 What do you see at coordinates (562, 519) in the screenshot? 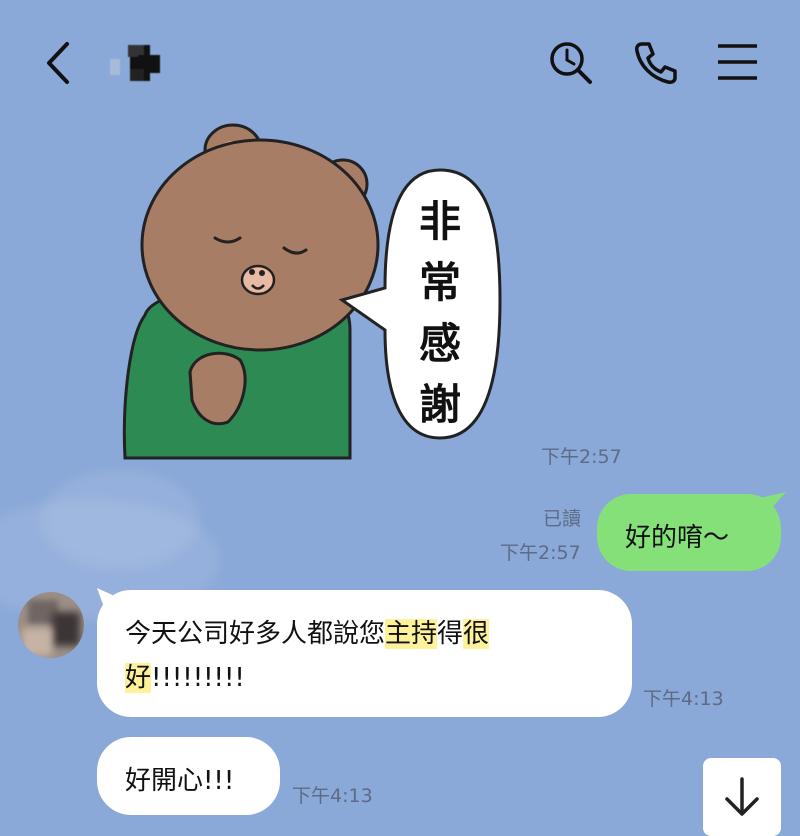
I see `read-receipt: 已讀` at bounding box center [562, 519].